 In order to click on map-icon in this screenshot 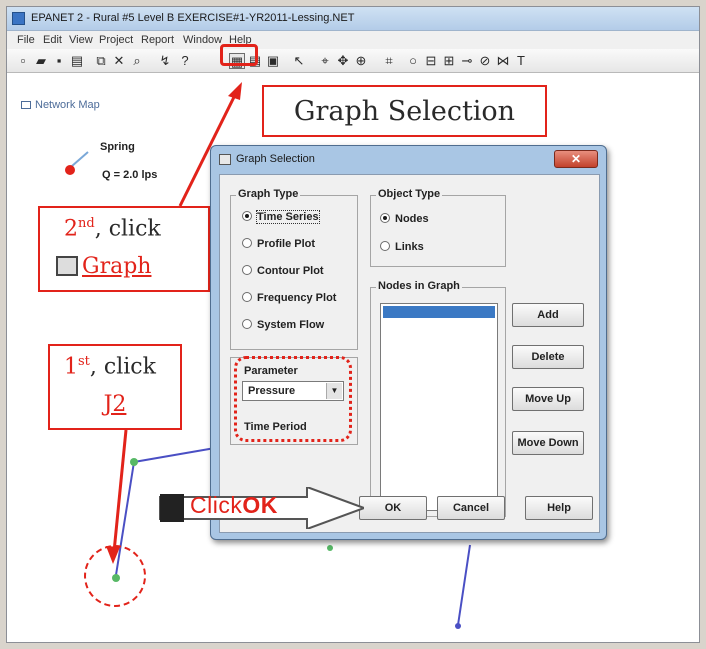, I will do `click(26, 105)`.